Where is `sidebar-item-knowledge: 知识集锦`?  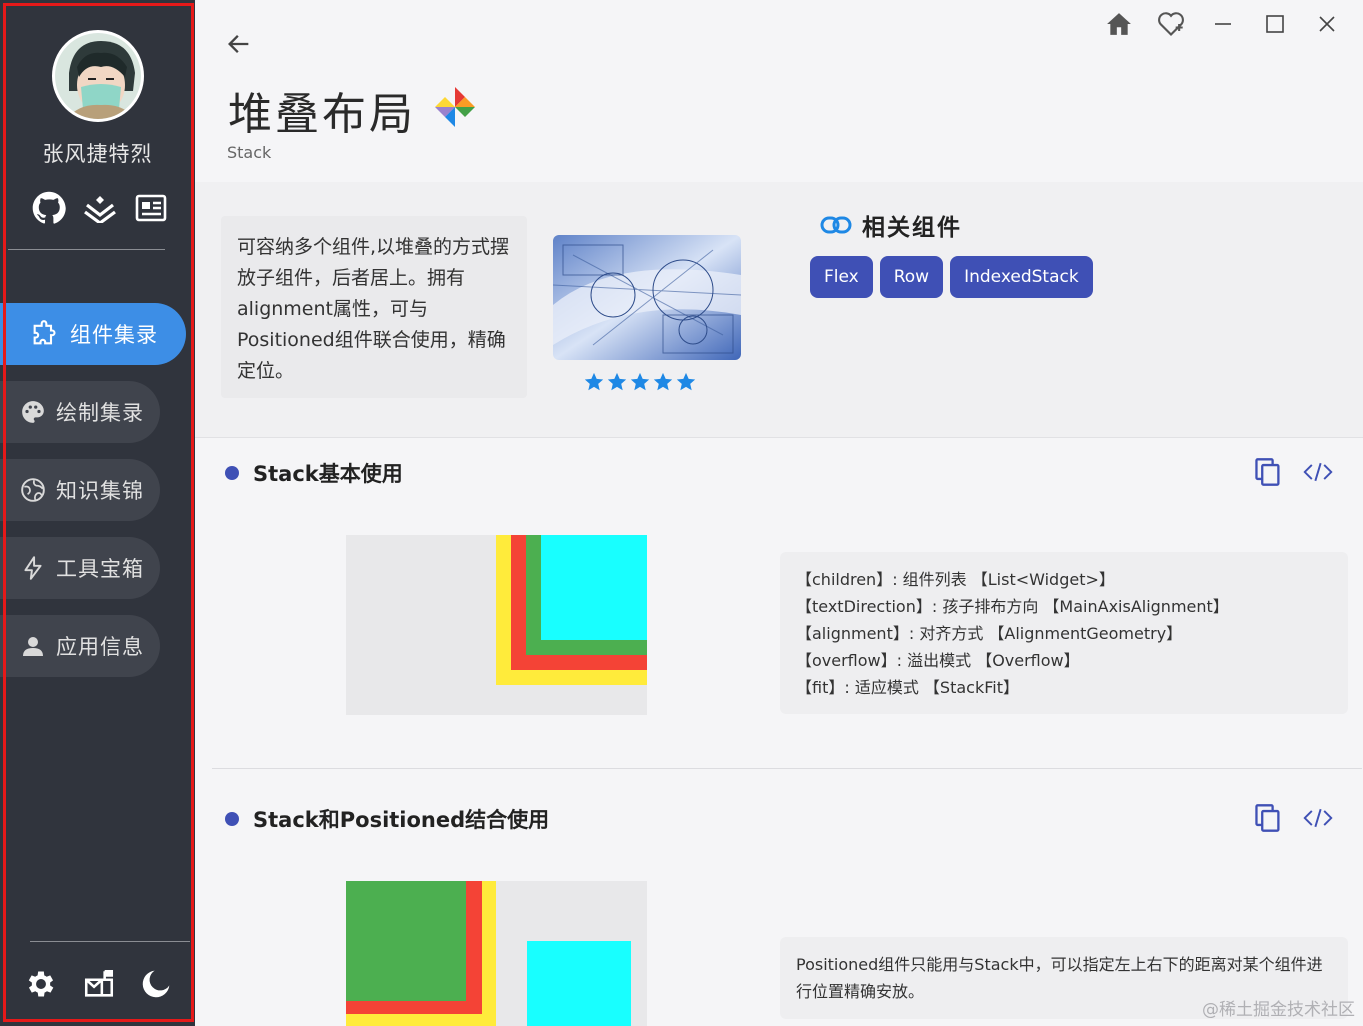 sidebar-item-knowledge: 知识集锦 is located at coordinates (80, 490).